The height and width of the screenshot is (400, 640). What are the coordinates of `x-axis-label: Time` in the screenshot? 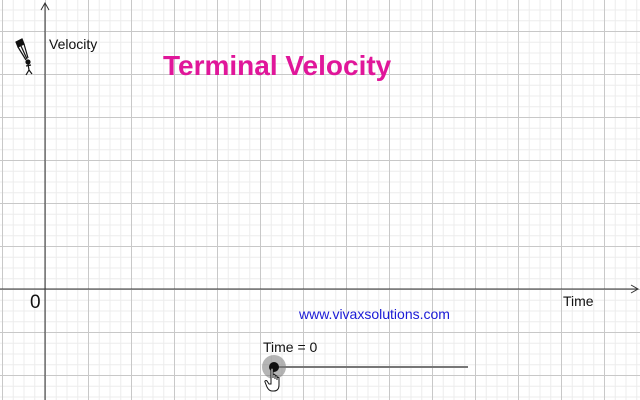 It's located at (578, 301).